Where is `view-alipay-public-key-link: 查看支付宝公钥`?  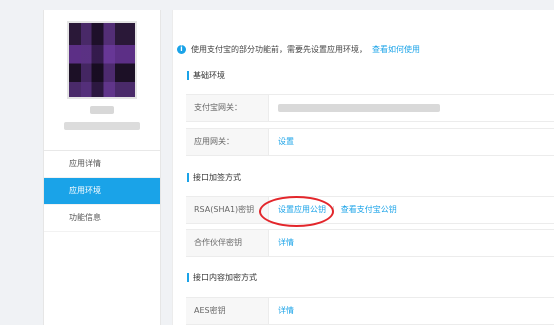
view-alipay-public-key-link: 查看支付宝公钥 is located at coordinates (369, 209).